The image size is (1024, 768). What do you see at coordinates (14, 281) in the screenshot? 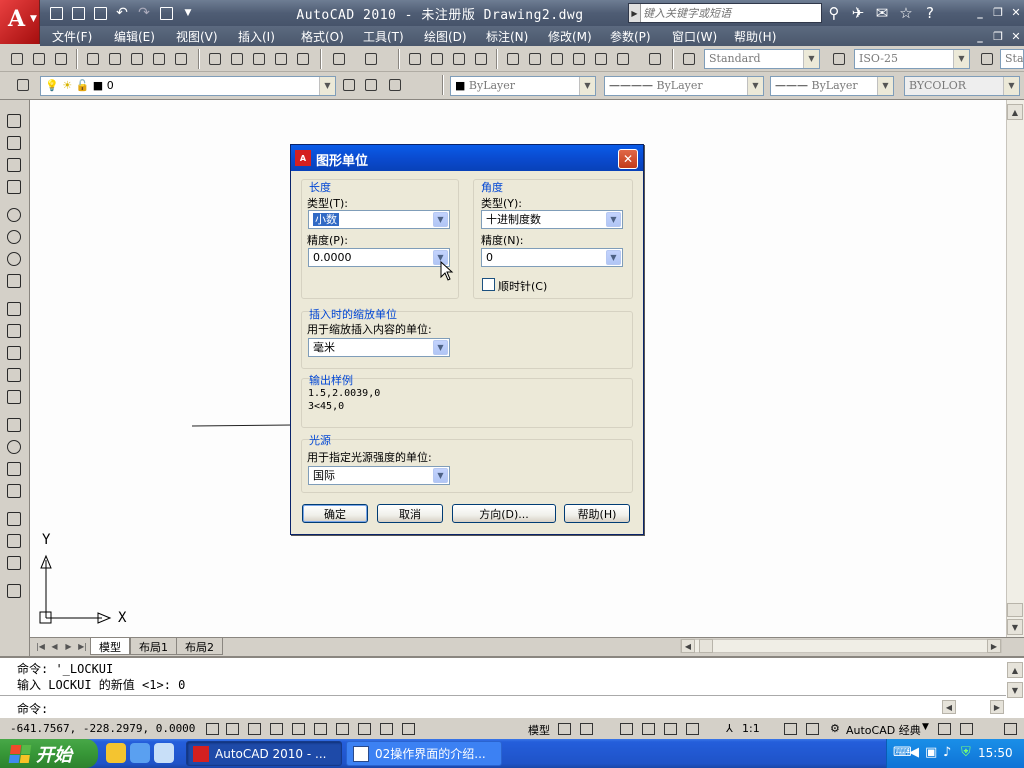
I see `spline-icon` at bounding box center [14, 281].